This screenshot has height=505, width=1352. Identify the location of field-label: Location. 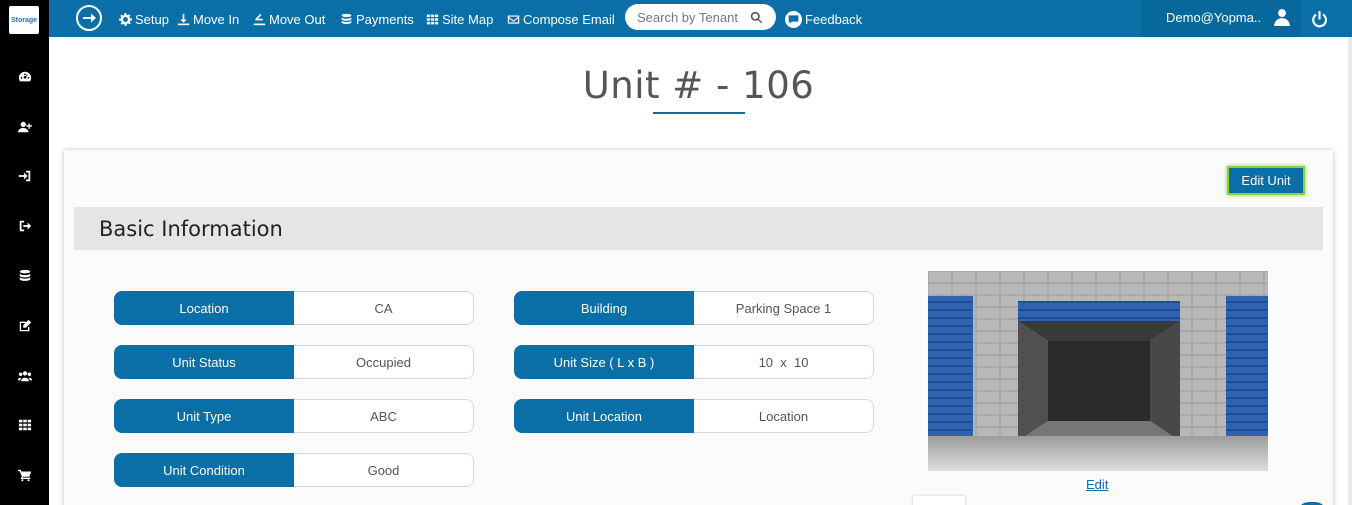
(204, 308).